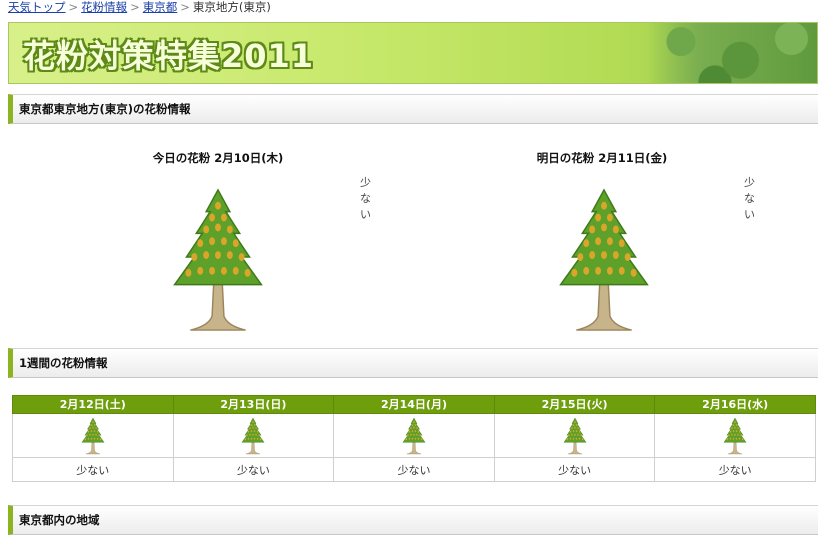 Image resolution: width=826 pixels, height=544 pixels. I want to click on tomorrow-title: 明日の花粉 2月11日(金), so click(602, 158).